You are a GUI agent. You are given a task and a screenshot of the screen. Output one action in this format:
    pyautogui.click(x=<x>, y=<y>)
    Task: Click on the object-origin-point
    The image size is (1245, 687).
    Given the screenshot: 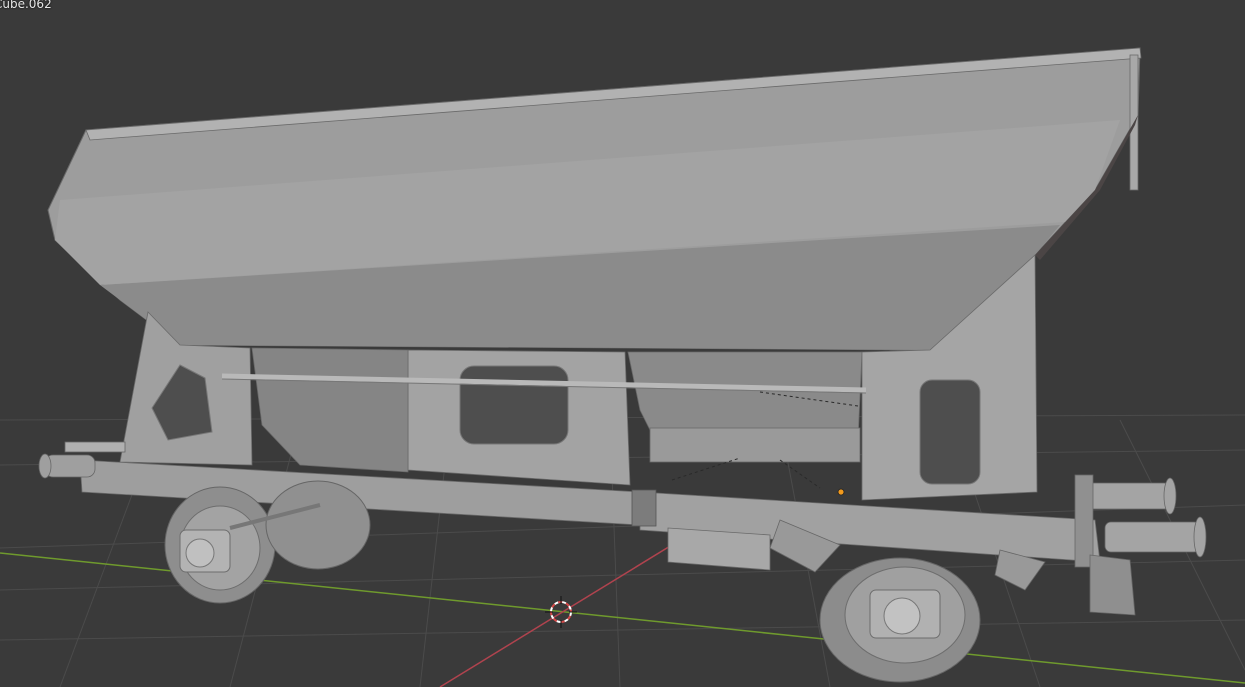 What is the action you would take?
    pyautogui.click(x=841, y=492)
    